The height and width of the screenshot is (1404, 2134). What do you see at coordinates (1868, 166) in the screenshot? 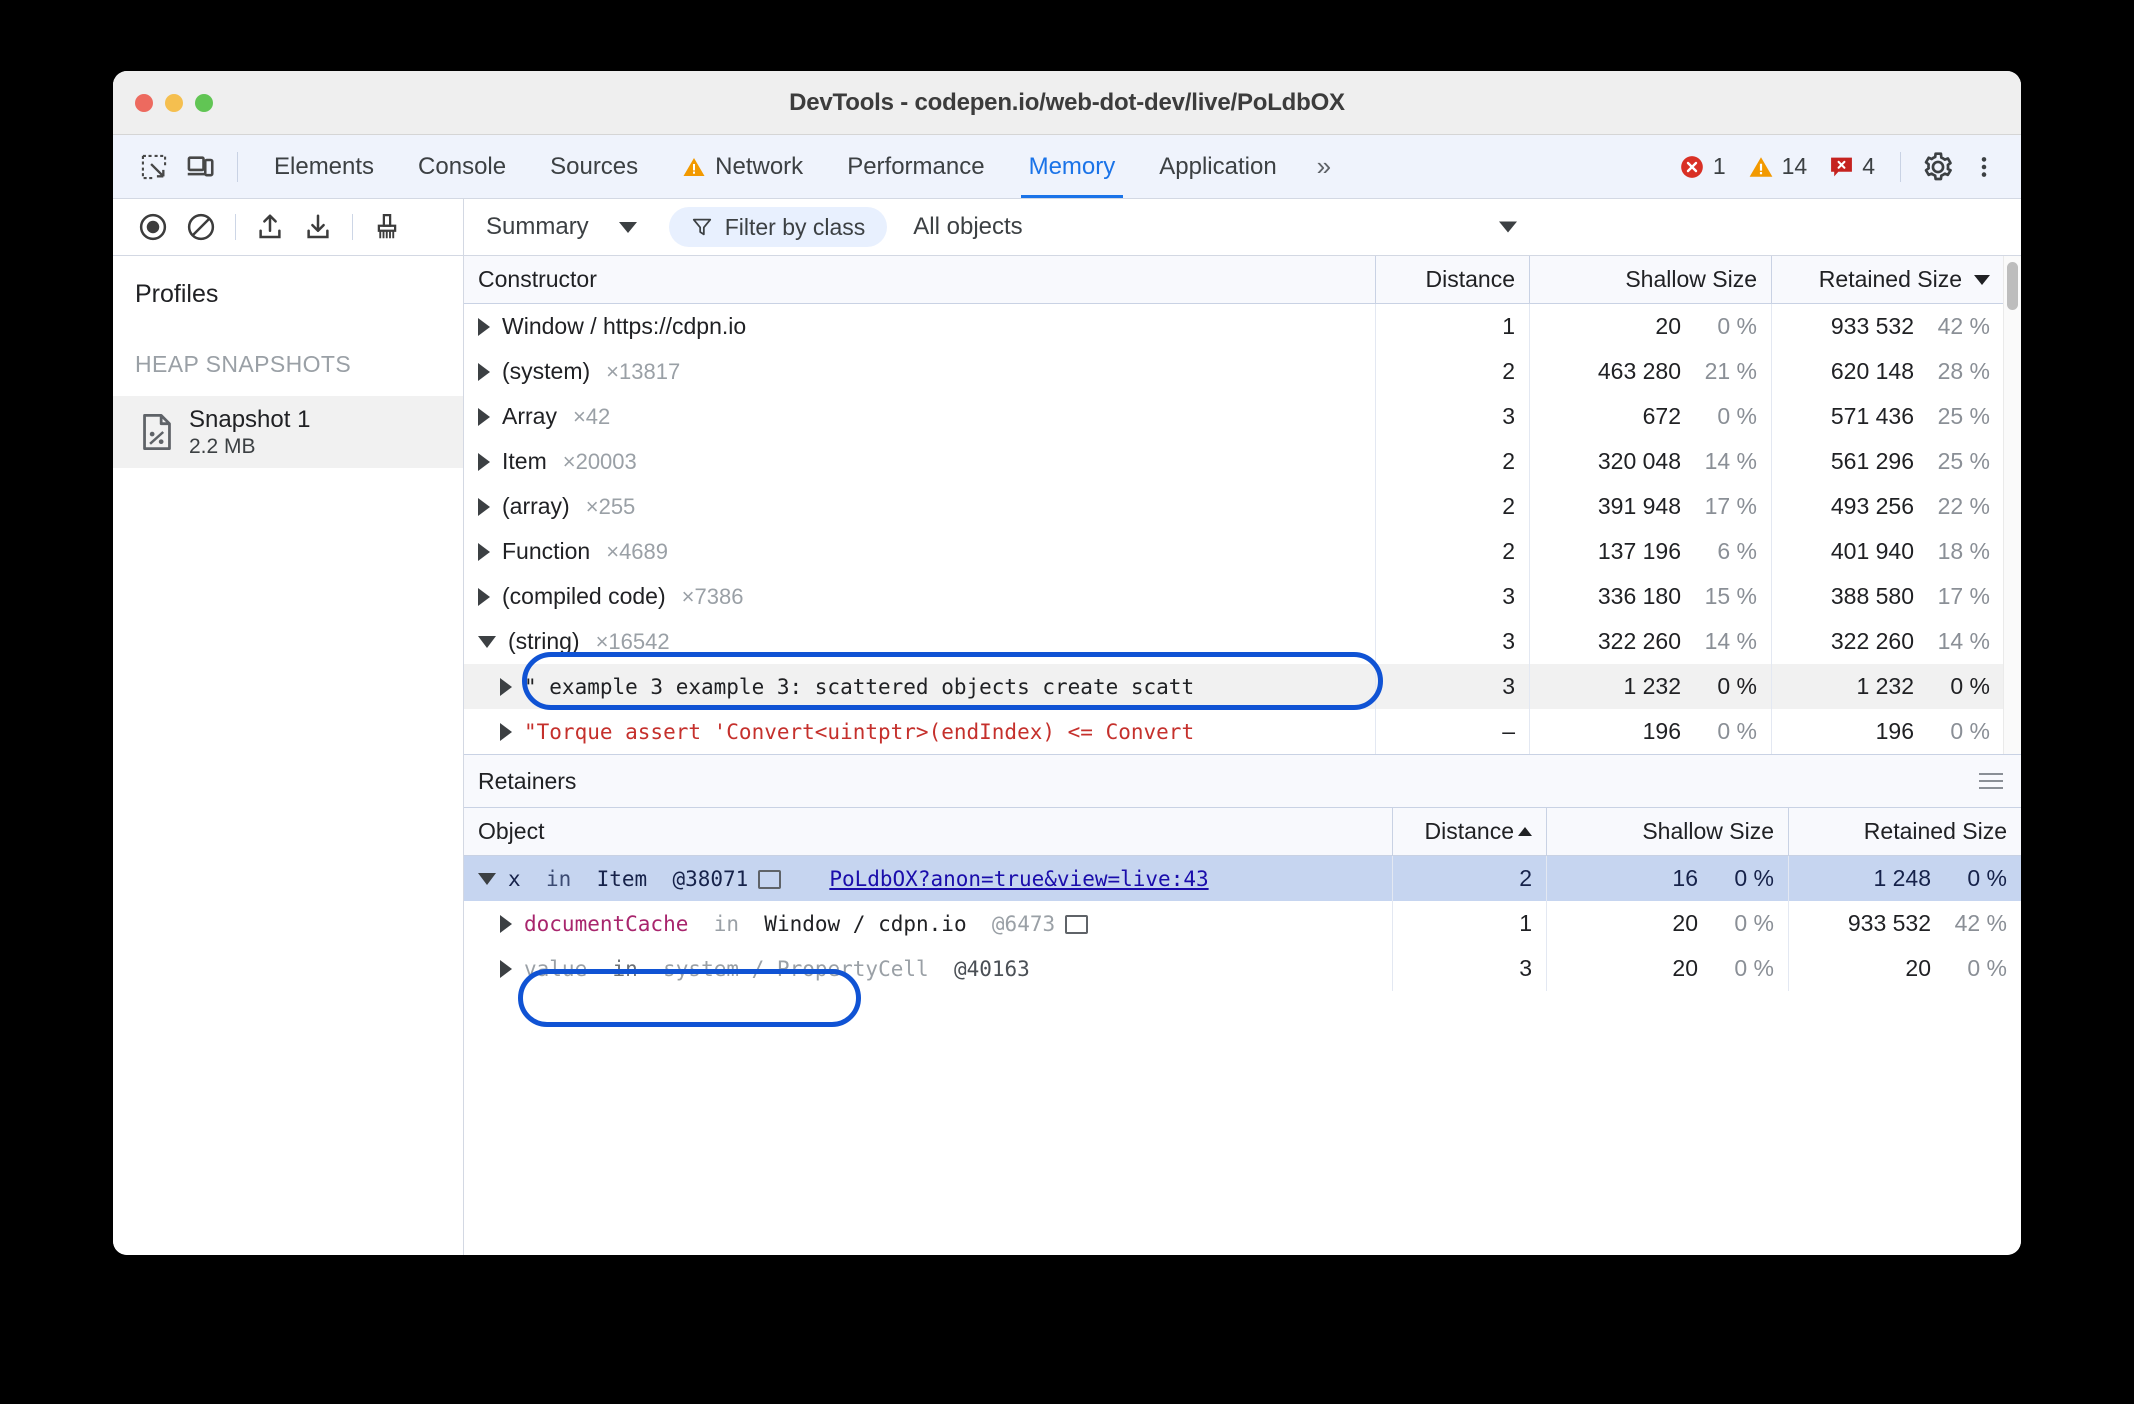
I see `issues-count: 4` at bounding box center [1868, 166].